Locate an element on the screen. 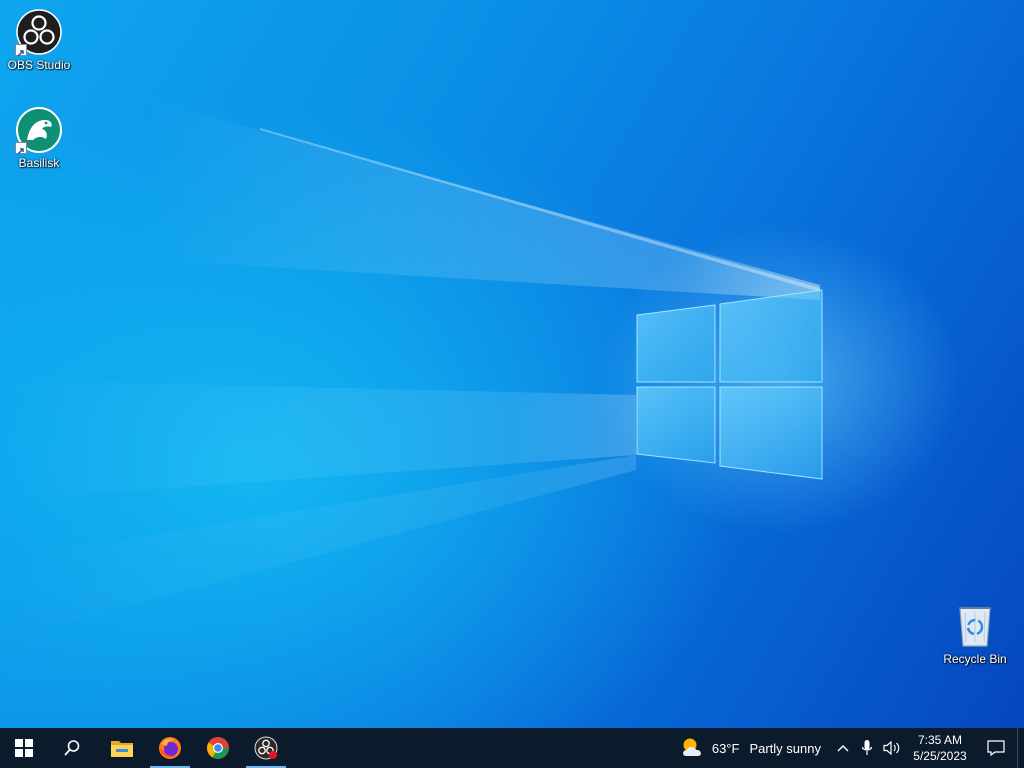 This screenshot has width=1024, height=768. partly-sunny-icon is located at coordinates (691, 747).